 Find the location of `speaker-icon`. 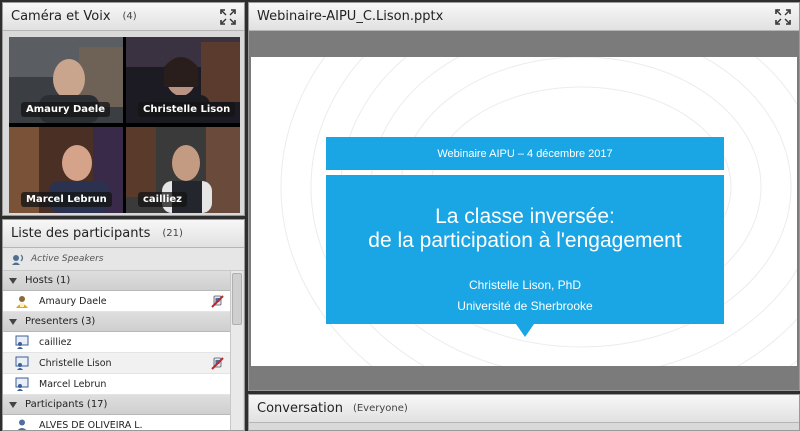

speaker-icon is located at coordinates (18, 259).